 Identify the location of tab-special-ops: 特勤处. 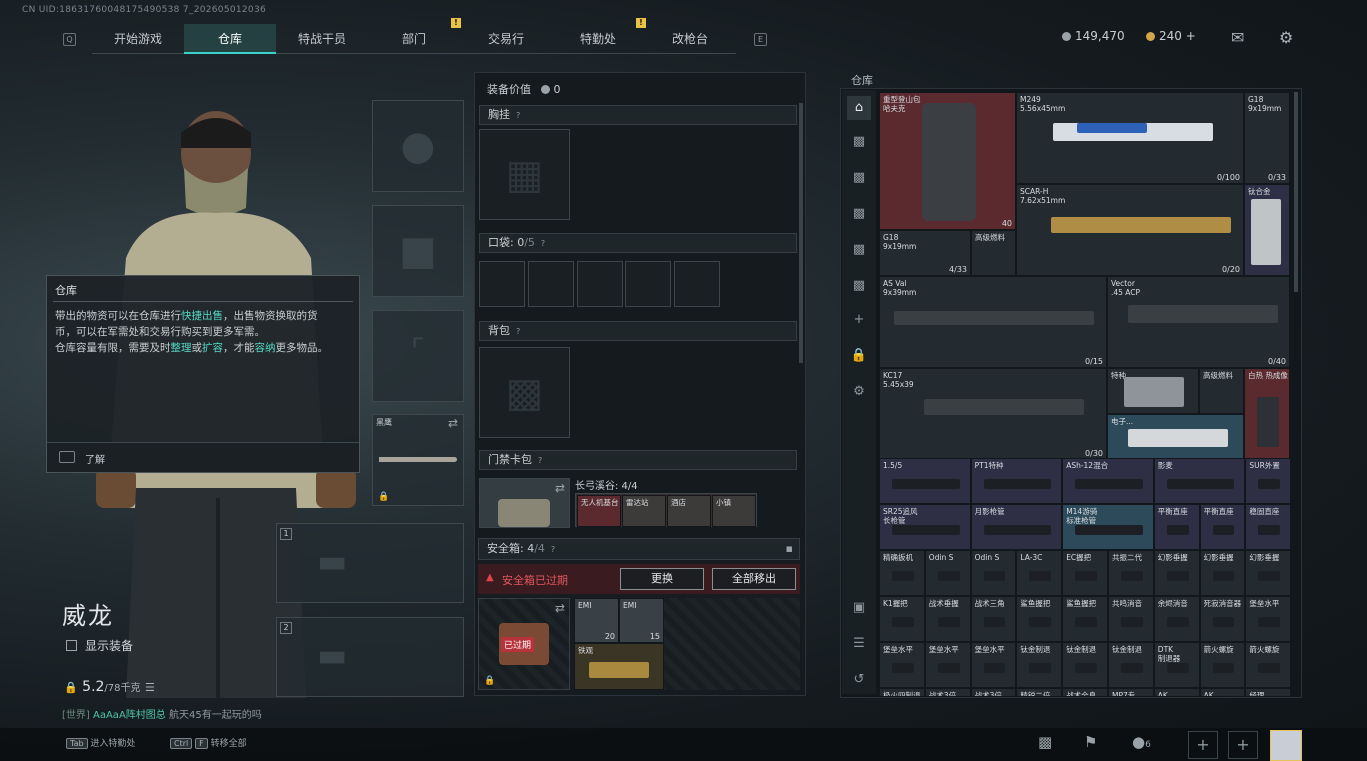
(598, 39).